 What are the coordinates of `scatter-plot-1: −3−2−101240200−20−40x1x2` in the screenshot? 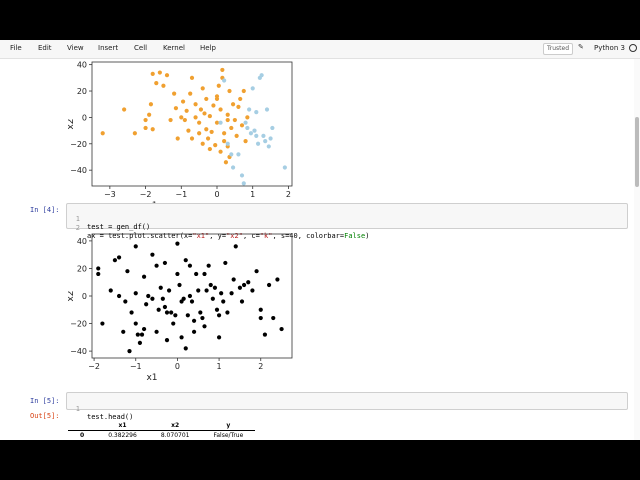 It's located at (180, 135).